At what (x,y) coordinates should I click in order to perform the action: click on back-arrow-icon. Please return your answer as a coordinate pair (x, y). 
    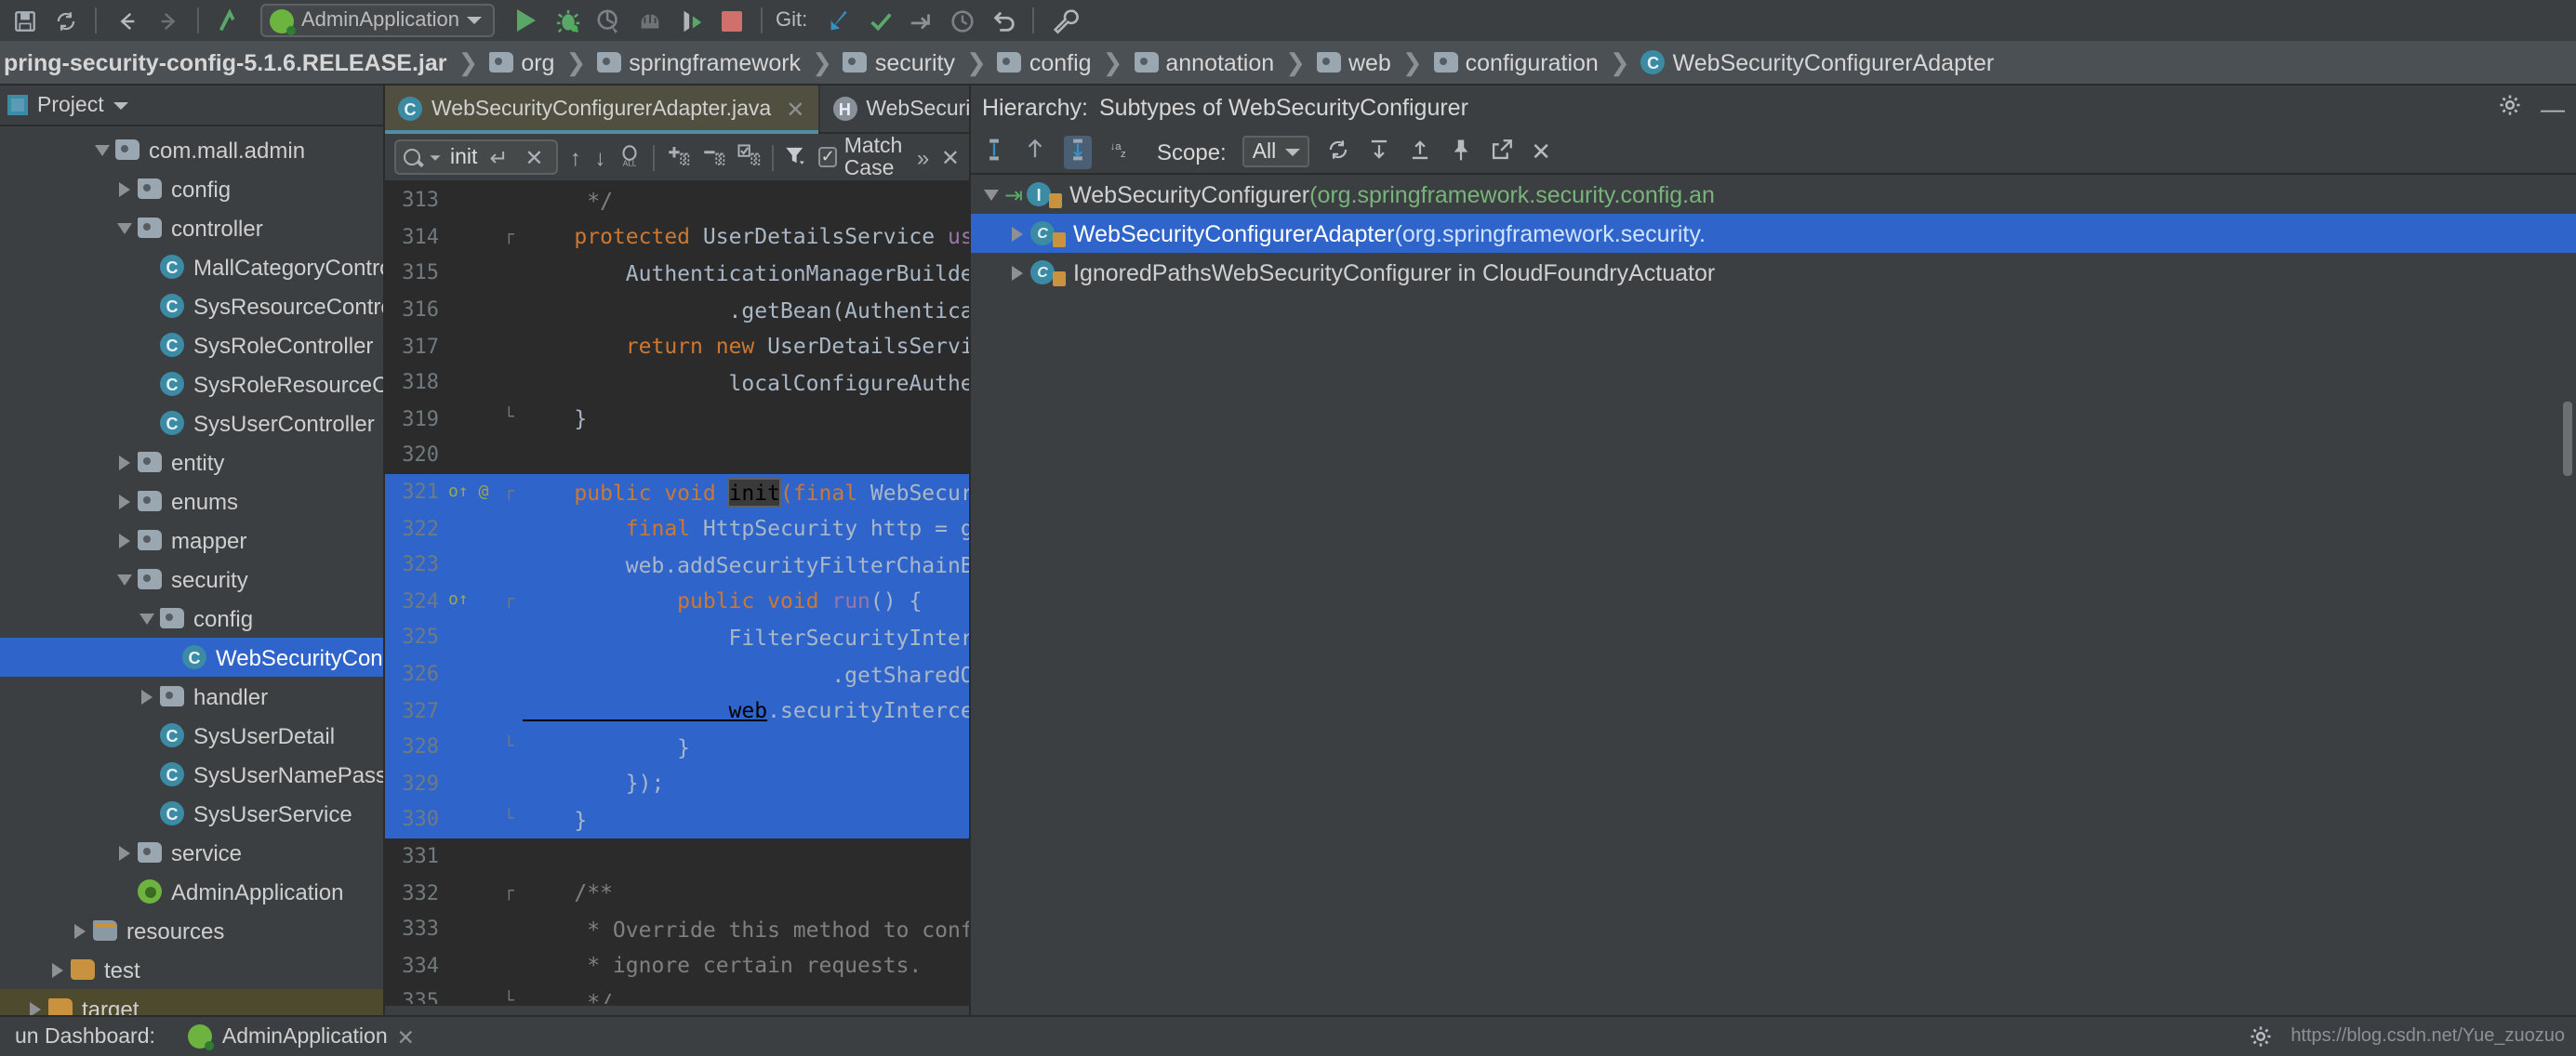
    Looking at the image, I should click on (126, 20).